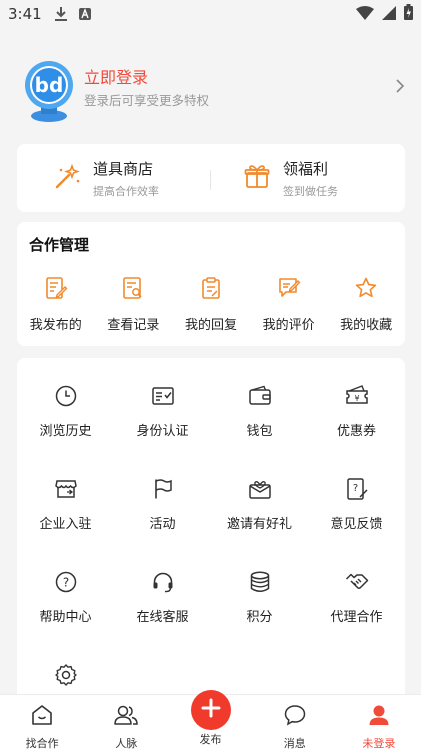 The width and height of the screenshot is (421, 750). I want to click on user-icon, so click(379, 717).